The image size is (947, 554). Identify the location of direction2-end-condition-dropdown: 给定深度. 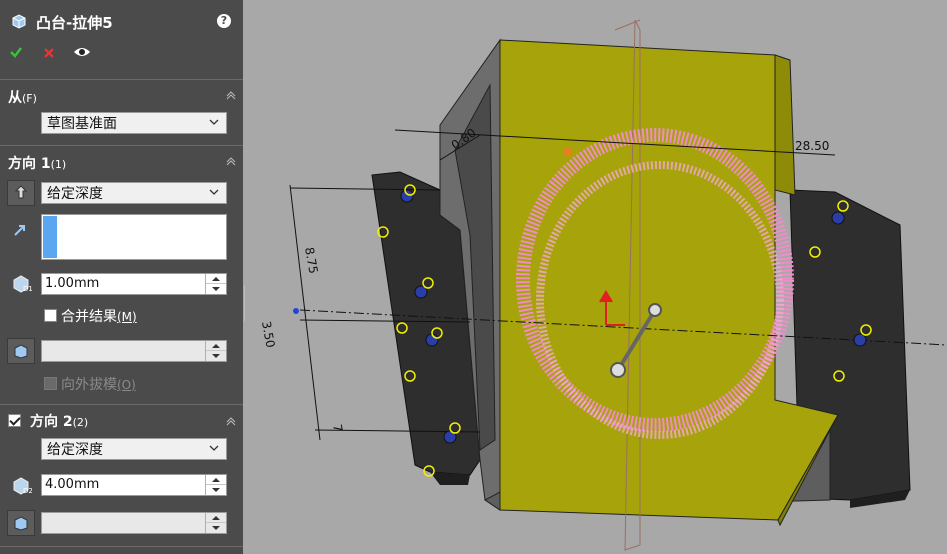
(134, 449).